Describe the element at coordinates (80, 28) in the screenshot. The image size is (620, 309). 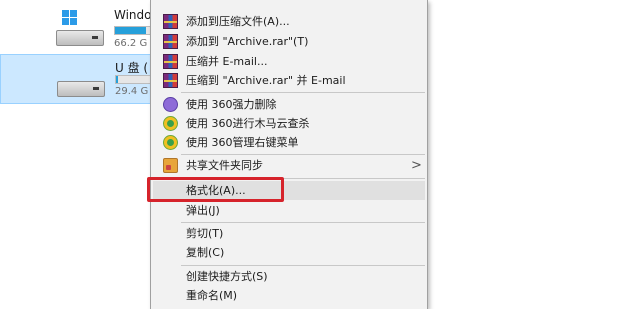
I see `hard-drive-icon` at that location.